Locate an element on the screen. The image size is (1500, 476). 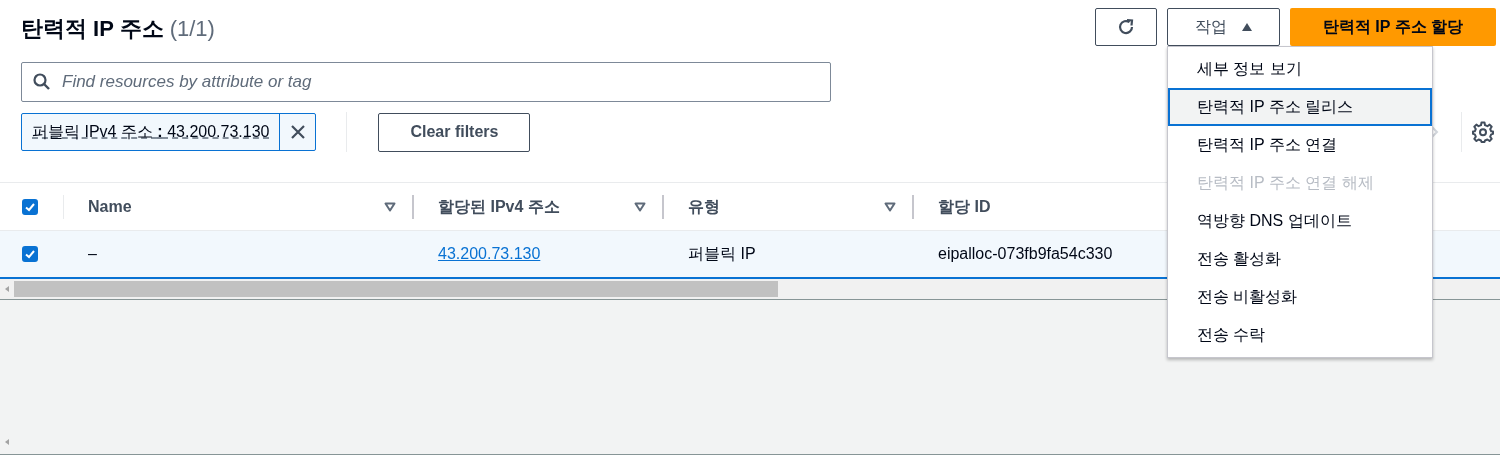
ip-address-link: 43.200.73.130 is located at coordinates (489, 253).